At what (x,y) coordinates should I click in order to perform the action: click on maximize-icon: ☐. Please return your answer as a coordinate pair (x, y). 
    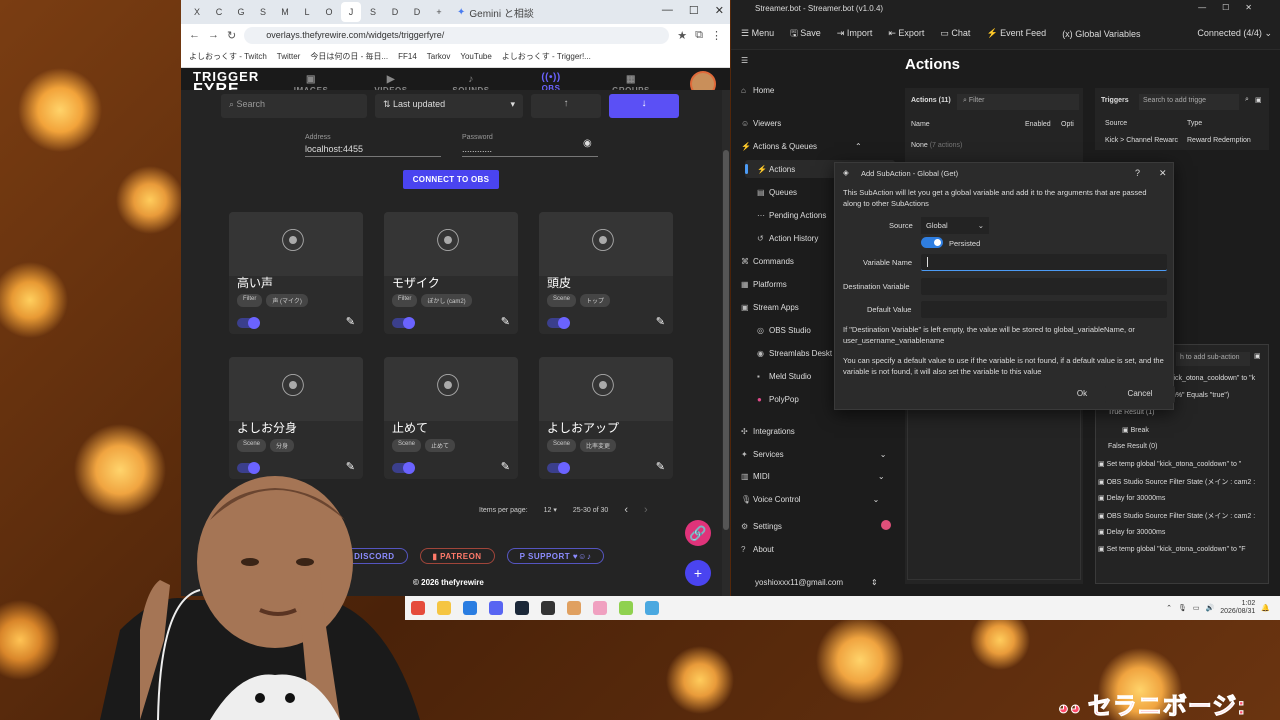
    Looking at the image, I should click on (694, 10).